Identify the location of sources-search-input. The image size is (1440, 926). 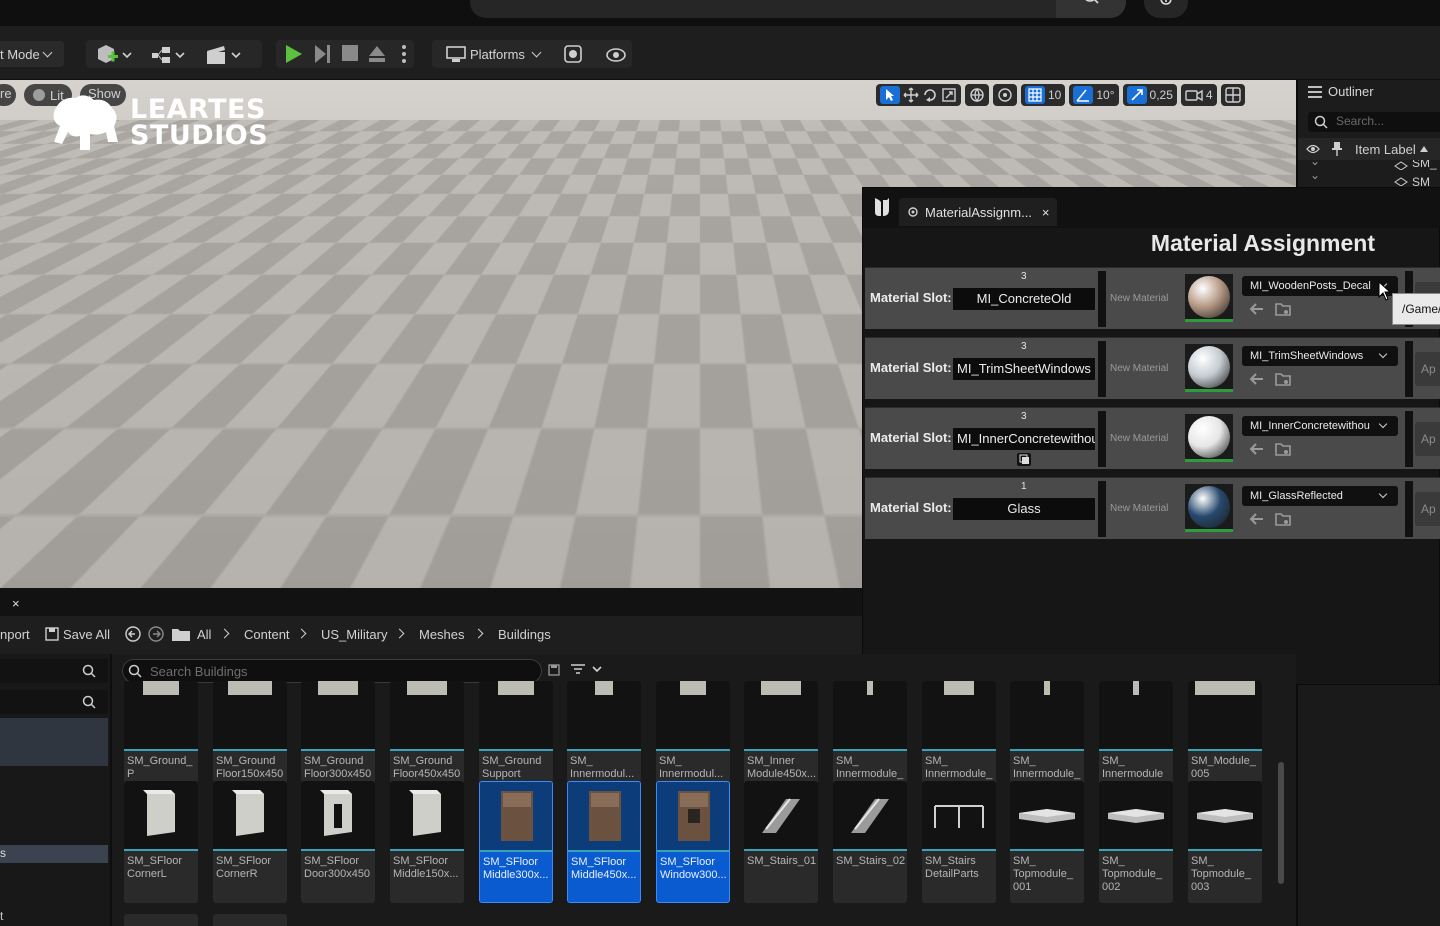
(54, 671).